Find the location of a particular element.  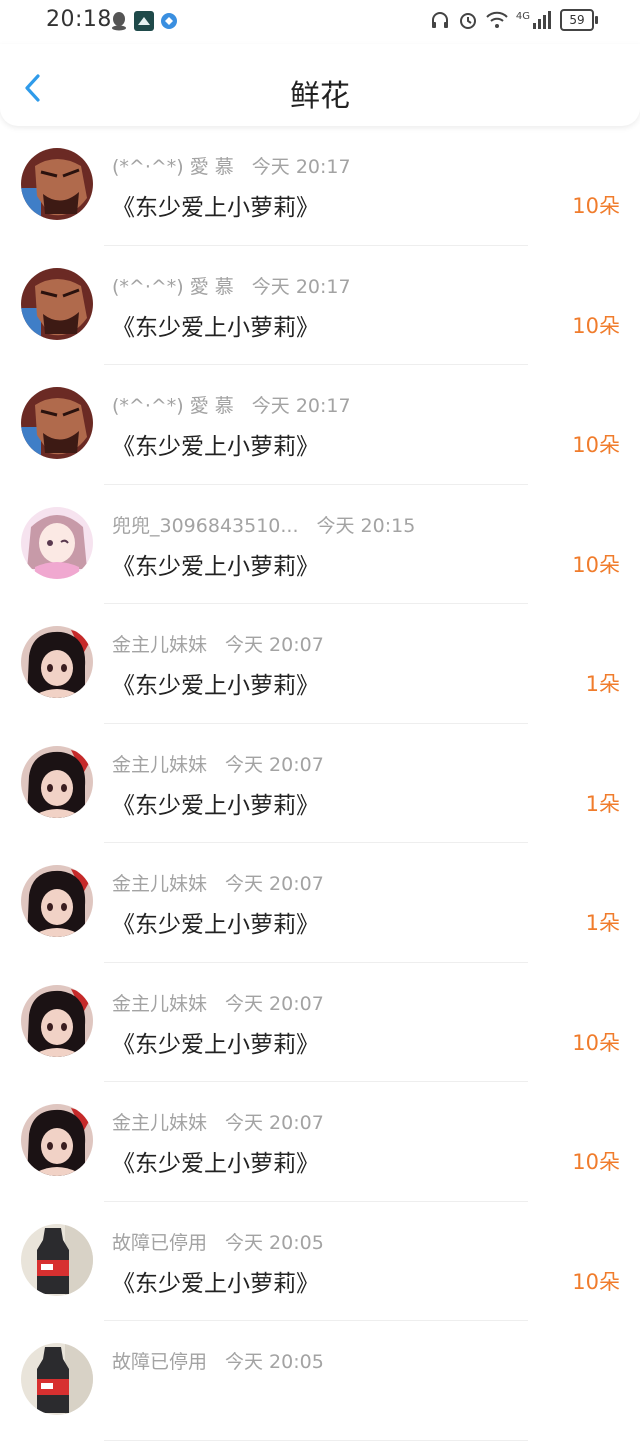

divider is located at coordinates (316, 1440).